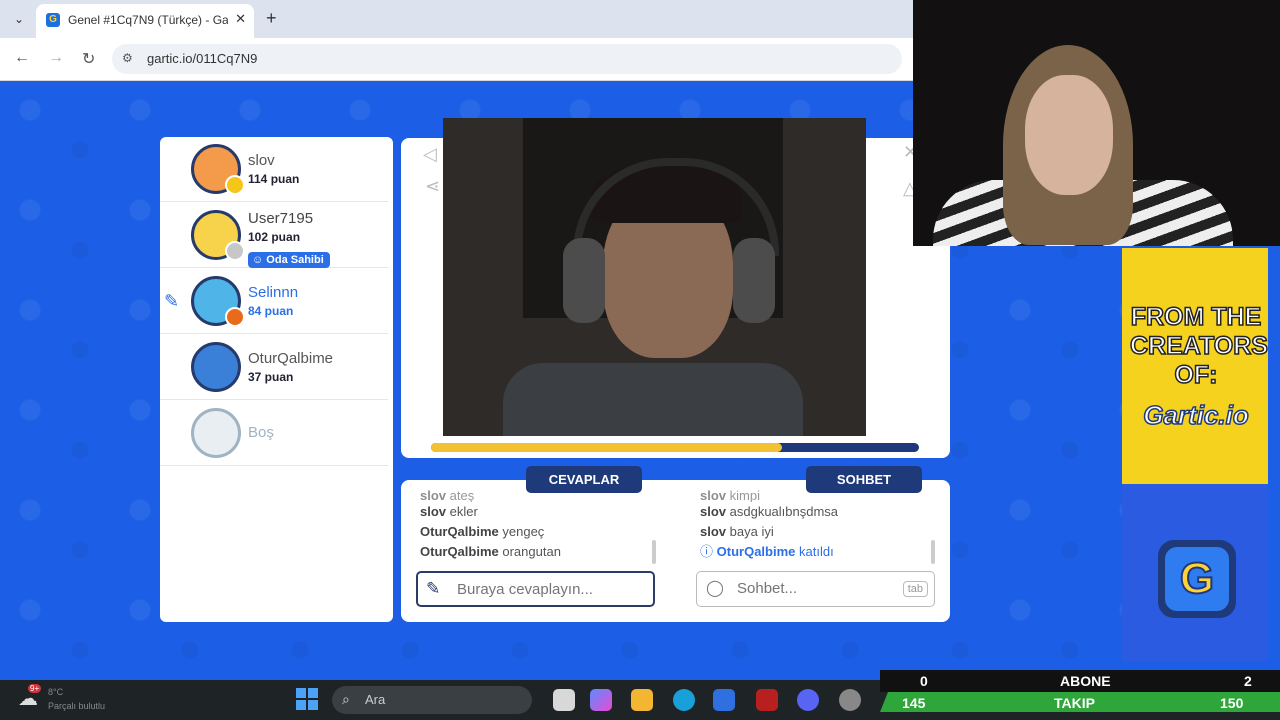 This screenshot has width=1280, height=720. What do you see at coordinates (271, 18) in the screenshot?
I see `new-tab-icon: +` at bounding box center [271, 18].